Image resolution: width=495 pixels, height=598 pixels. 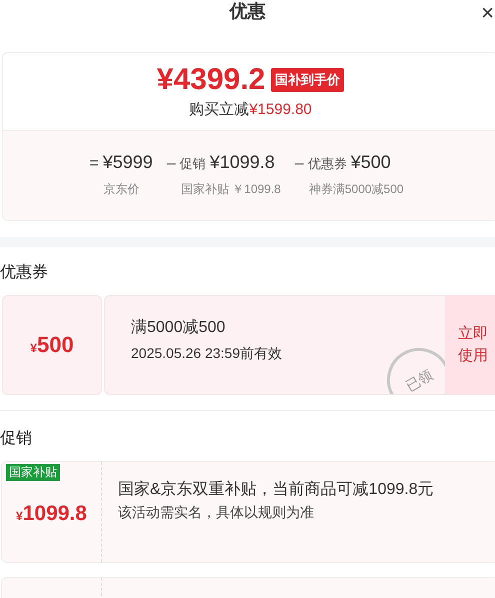 What do you see at coordinates (178, 328) in the screenshot?
I see `coupon-title: 满5000减500` at bounding box center [178, 328].